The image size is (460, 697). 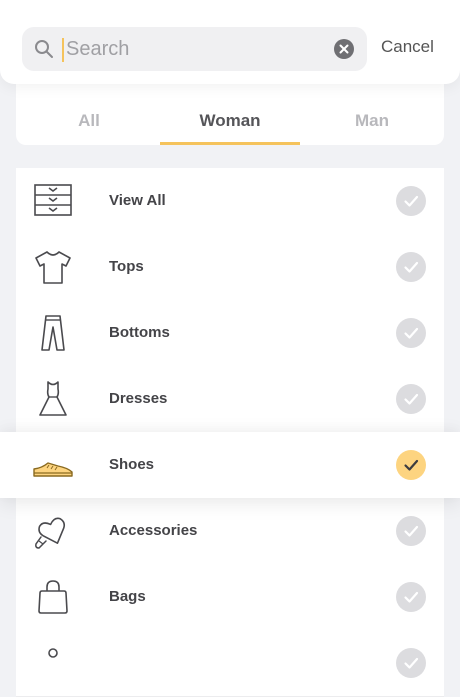 What do you see at coordinates (53, 597) in the screenshot?
I see `bag-icon` at bounding box center [53, 597].